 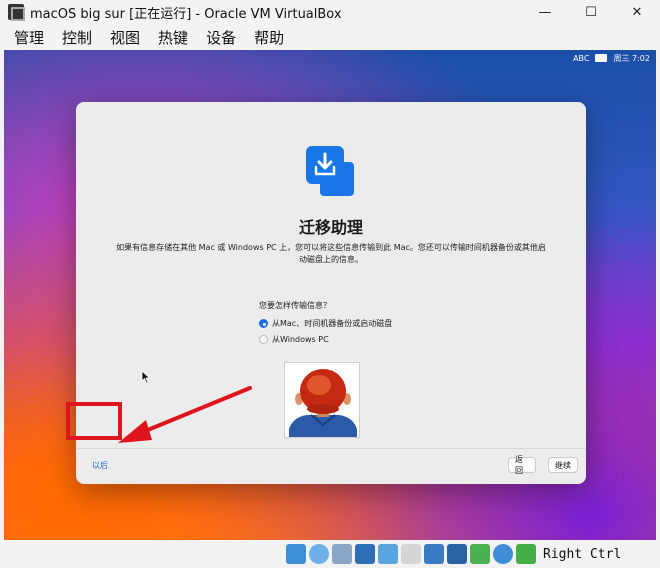 I want to click on maximize-button: ☐, so click(x=591, y=12).